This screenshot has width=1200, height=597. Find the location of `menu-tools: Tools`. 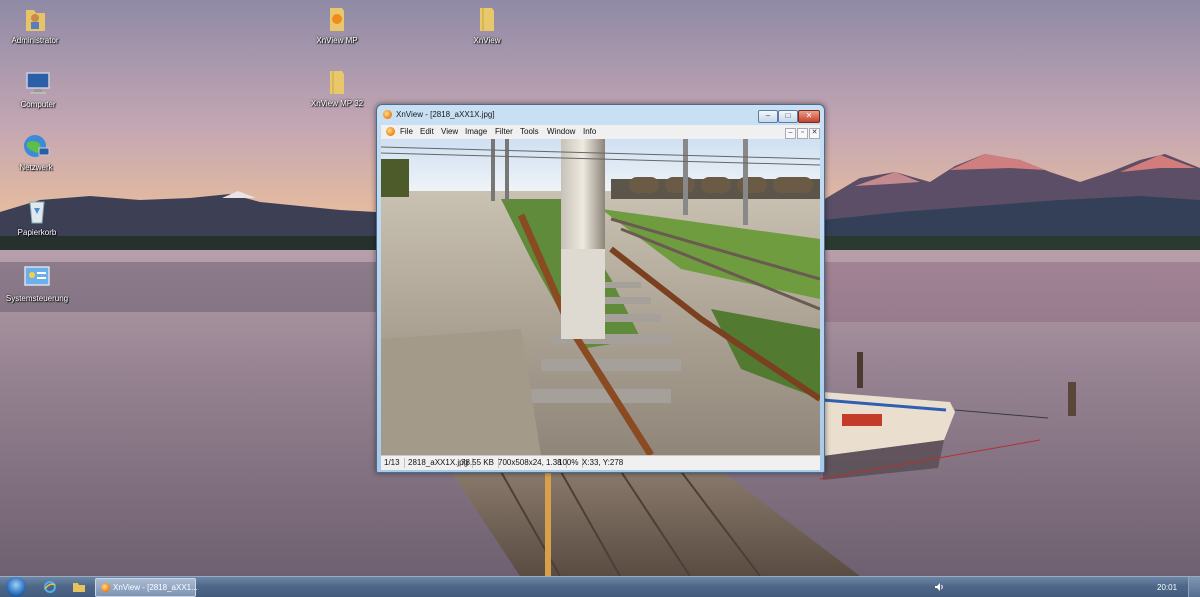

menu-tools: Tools is located at coordinates (529, 131).